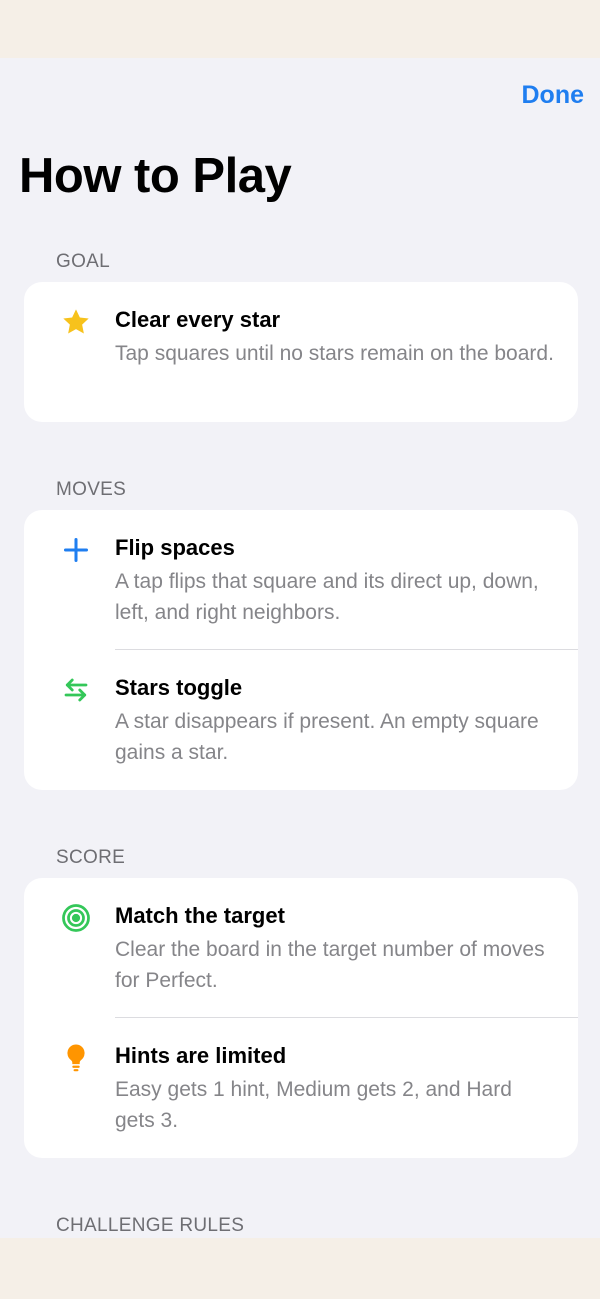  I want to click on star-icon, so click(76, 322).